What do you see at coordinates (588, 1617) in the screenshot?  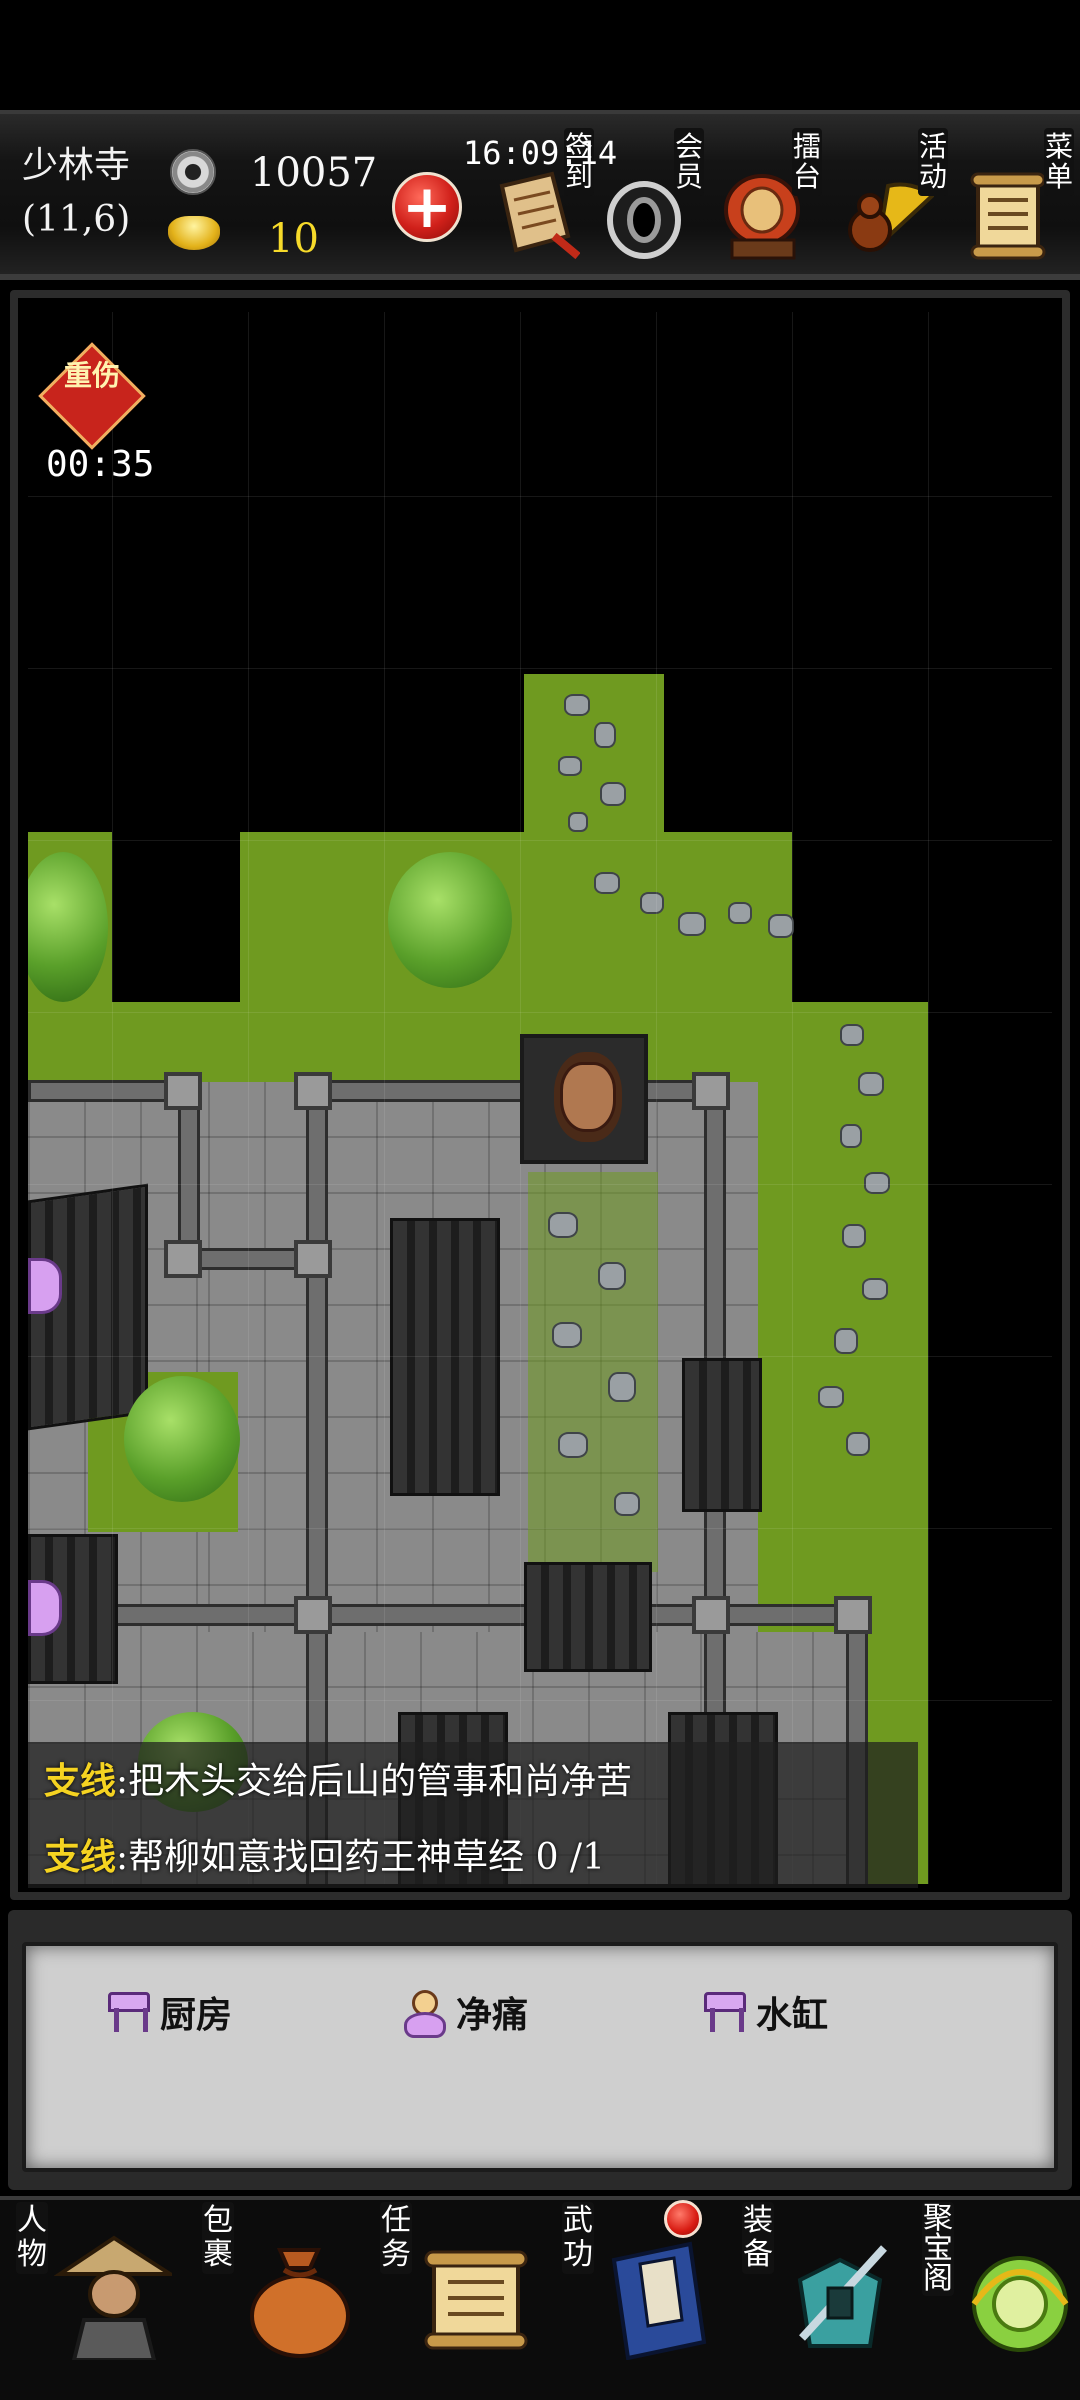 I see `gate-roof` at bounding box center [588, 1617].